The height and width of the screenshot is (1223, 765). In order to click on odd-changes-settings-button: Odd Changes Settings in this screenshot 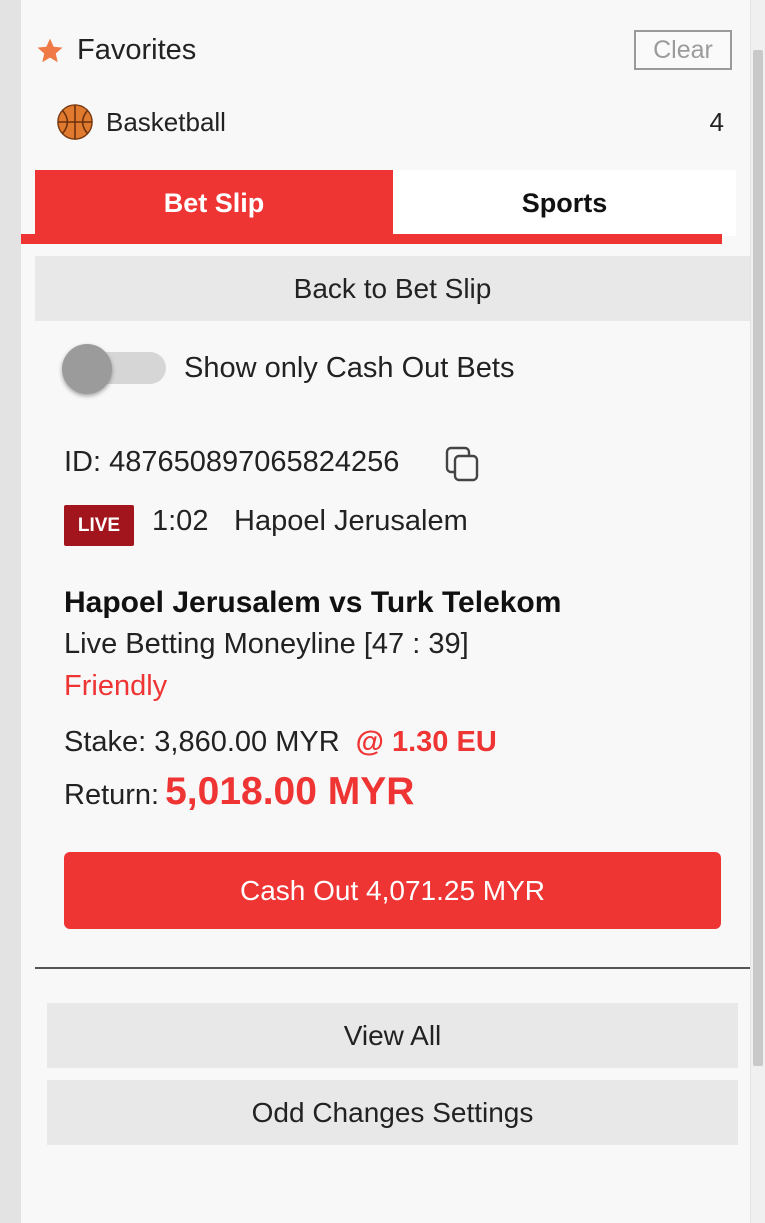, I will do `click(392, 1112)`.